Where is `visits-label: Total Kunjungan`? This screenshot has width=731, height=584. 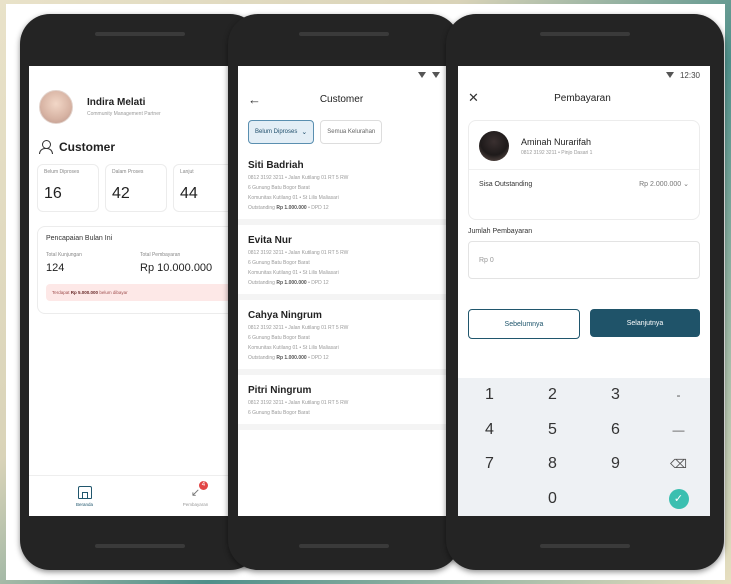
visits-label: Total Kunjungan is located at coordinates (64, 255).